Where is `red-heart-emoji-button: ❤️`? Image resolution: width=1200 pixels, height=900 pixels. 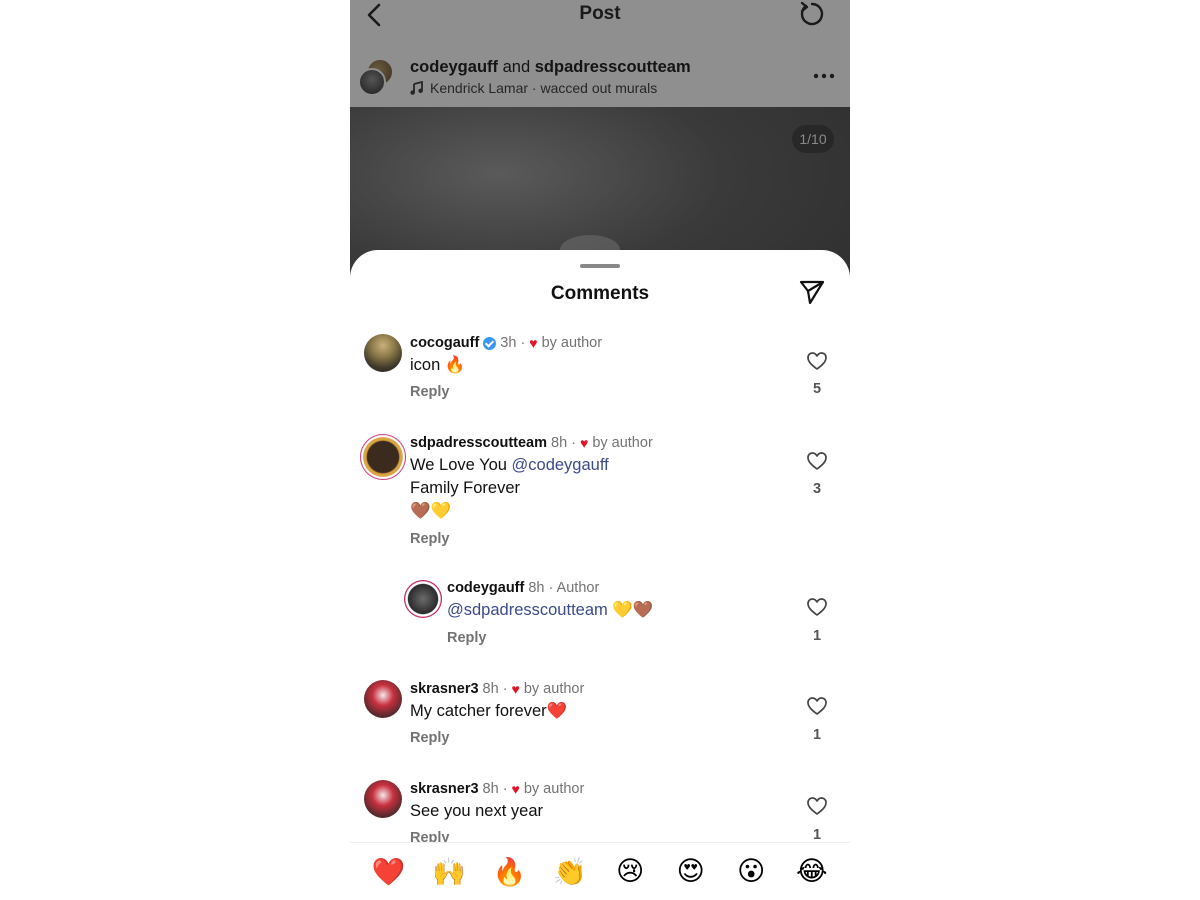
red-heart-emoji-button: ❤️ is located at coordinates (388, 872).